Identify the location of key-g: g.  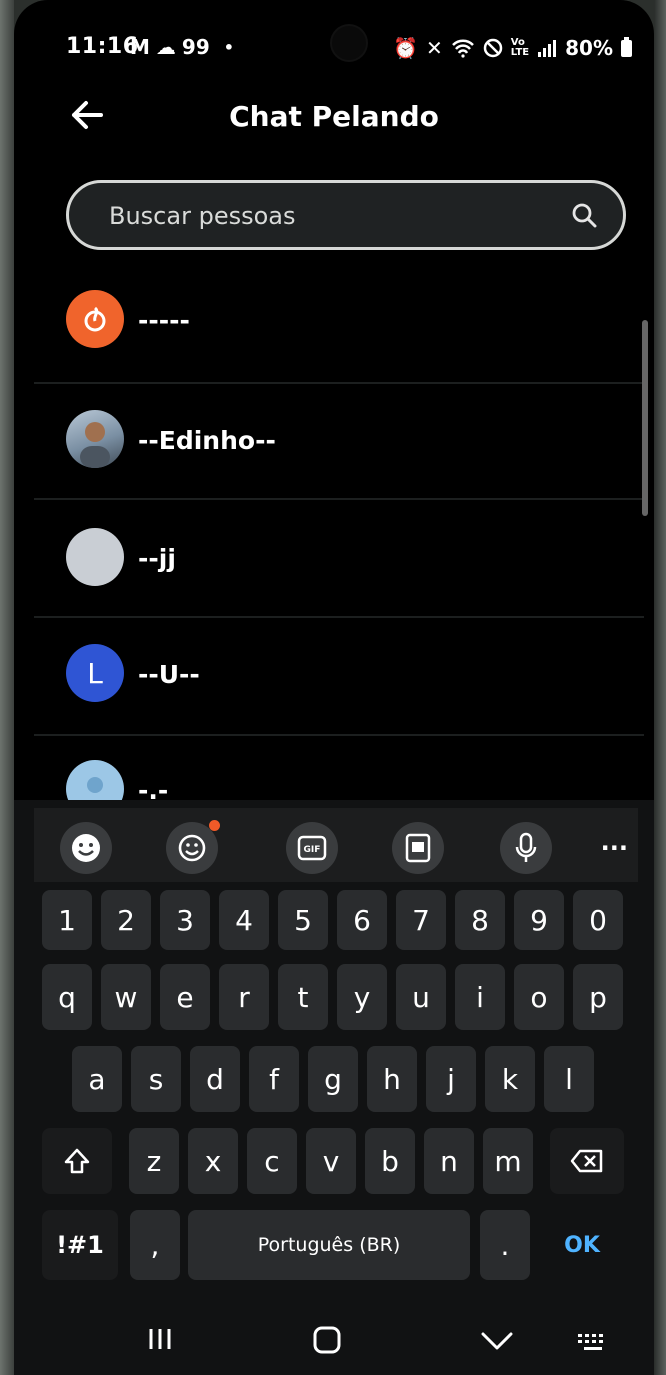
(333, 1079).